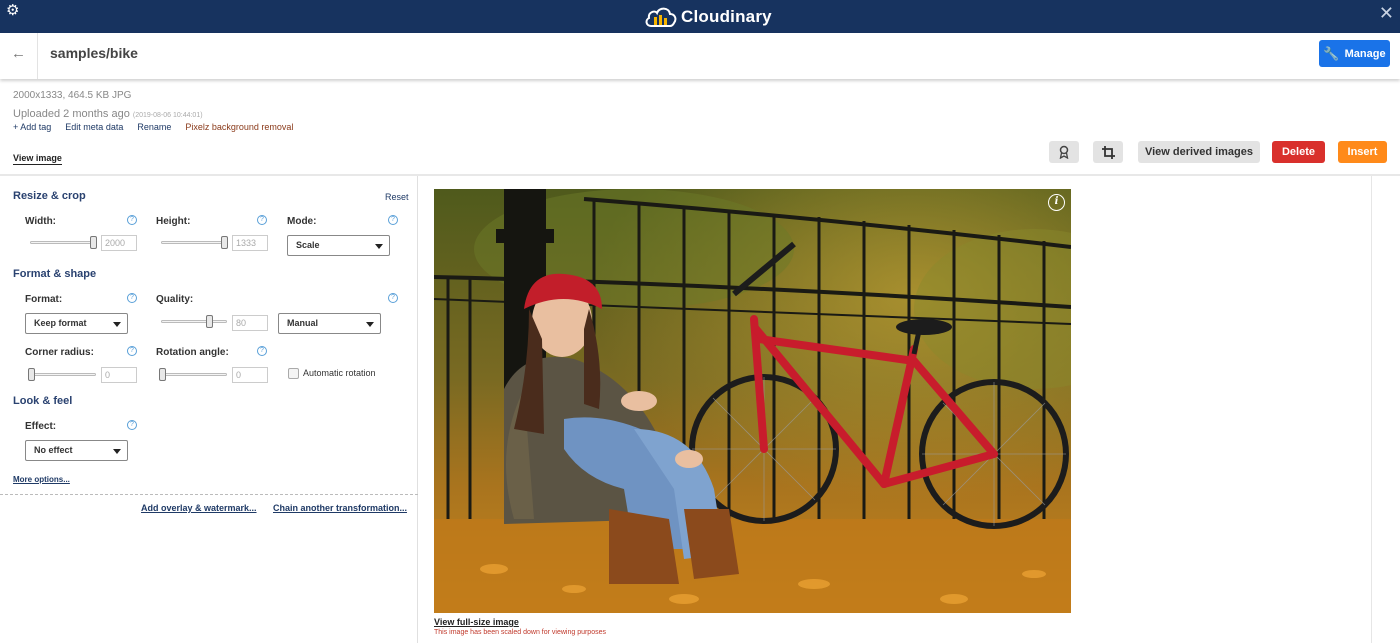  What do you see at coordinates (37, 159) in the screenshot?
I see `tab-view-image: View image` at bounding box center [37, 159].